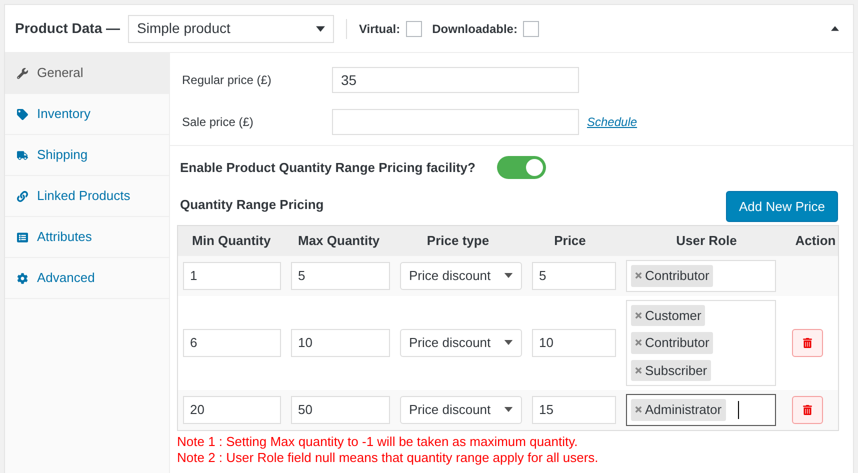 This screenshot has height=473, width=858. What do you see at coordinates (340, 410) in the screenshot?
I see `input-field: 50` at bounding box center [340, 410].